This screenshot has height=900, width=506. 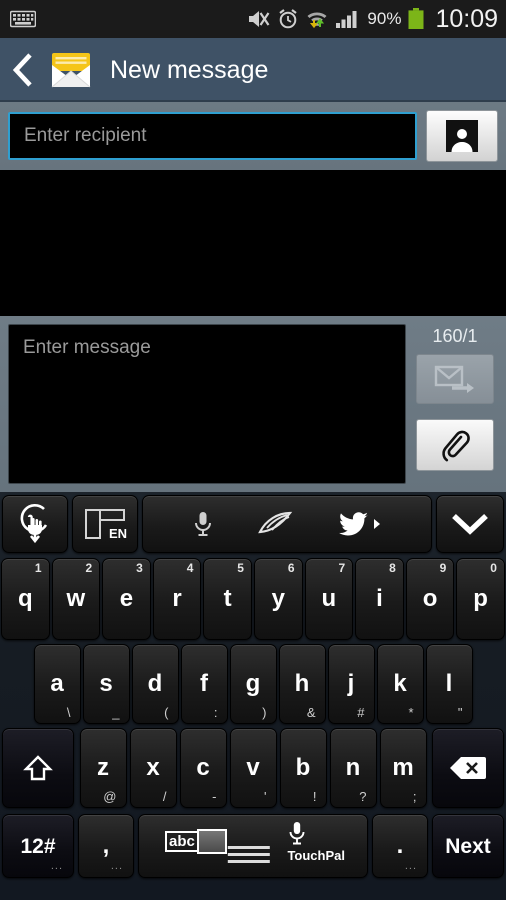 I want to click on shift-arrow-icon, so click(x=38, y=768).